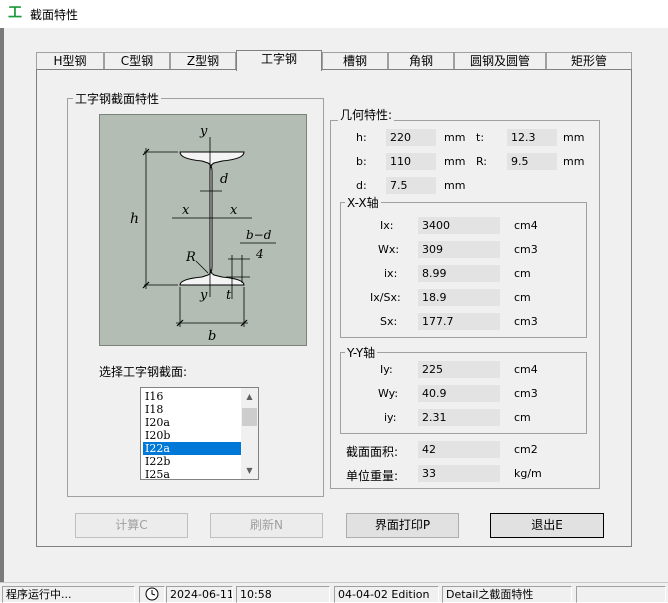 Image resolution: width=668 pixels, height=603 pixels. I want to click on status-extra, so click(621, 594).